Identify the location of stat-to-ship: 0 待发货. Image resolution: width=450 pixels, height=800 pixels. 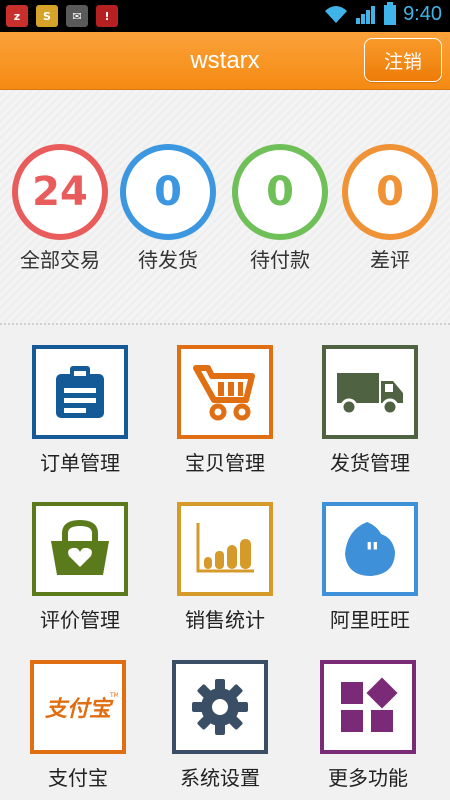
(168, 208).